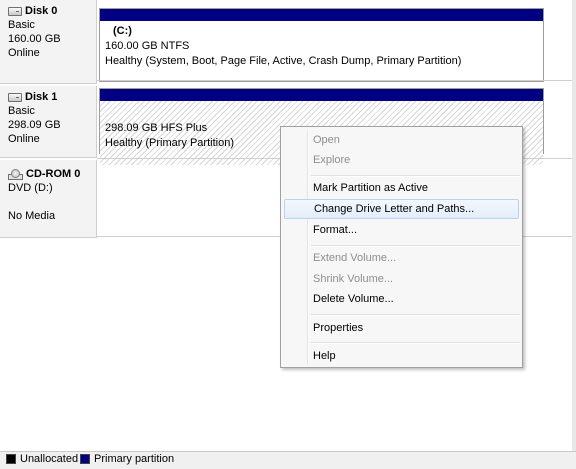 This screenshot has height=469, width=576. What do you see at coordinates (401, 188) in the screenshot?
I see `menu-item-mark-active: Mark Partition as Active` at bounding box center [401, 188].